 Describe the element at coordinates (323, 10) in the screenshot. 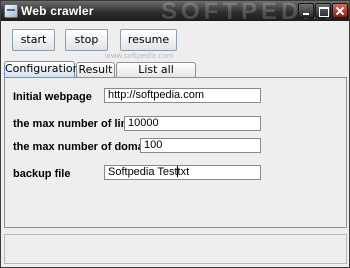

I see `maximize-icon` at that location.